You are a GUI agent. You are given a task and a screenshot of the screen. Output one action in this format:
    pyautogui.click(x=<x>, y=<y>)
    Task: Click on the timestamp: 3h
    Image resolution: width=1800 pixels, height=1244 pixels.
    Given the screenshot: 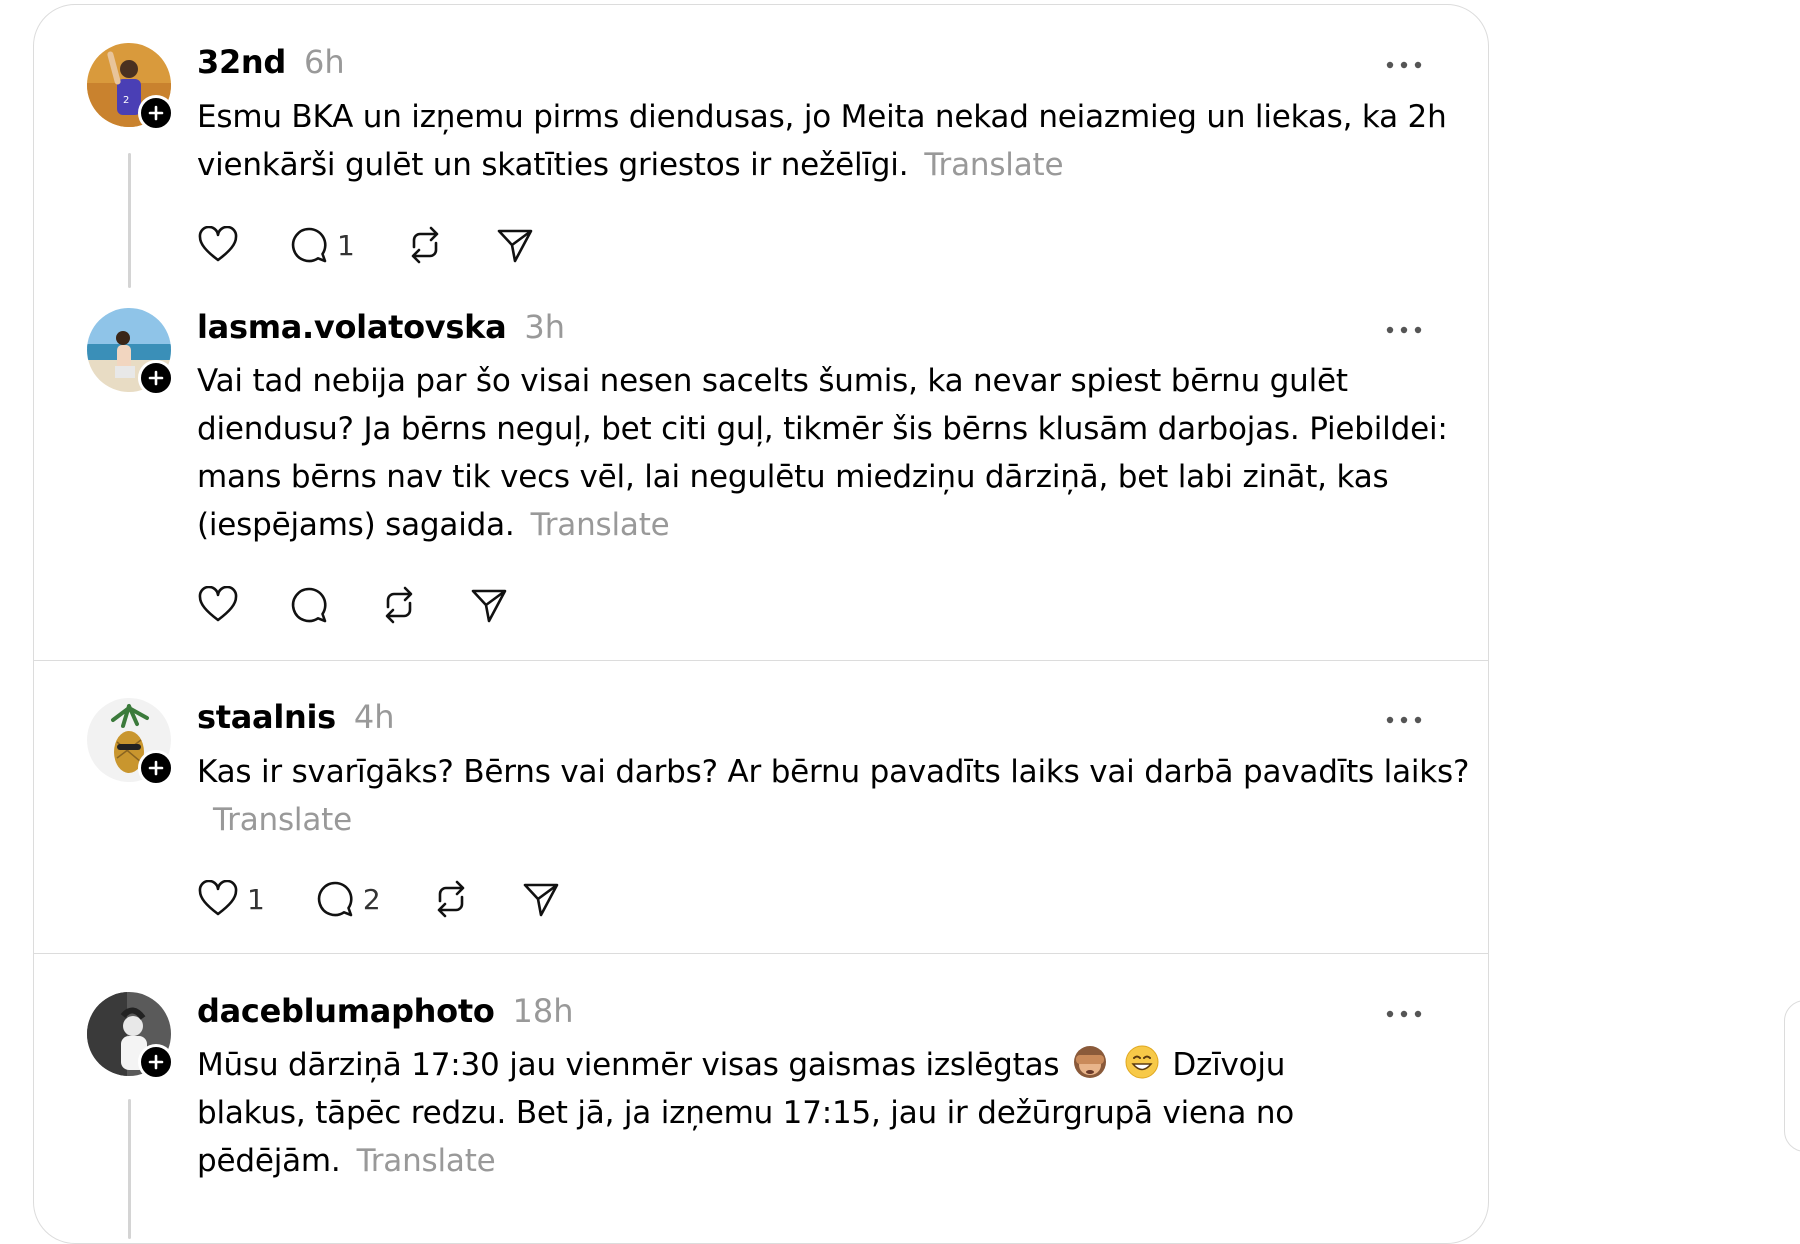 What is the action you would take?
    pyautogui.click(x=544, y=327)
    